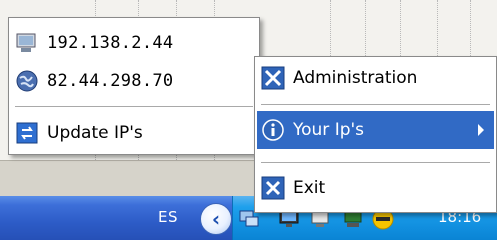 Image resolution: width=497 pixels, height=240 pixels. I want to click on tools-icon, so click(273, 78).